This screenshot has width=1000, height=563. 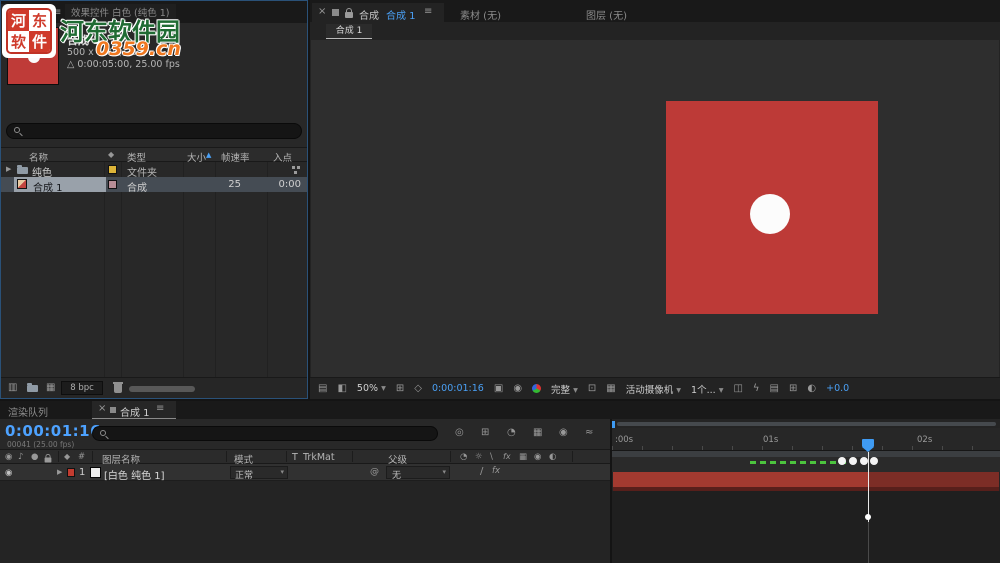 I want to click on reset-exposure-icon: ◐, so click(x=811, y=388).